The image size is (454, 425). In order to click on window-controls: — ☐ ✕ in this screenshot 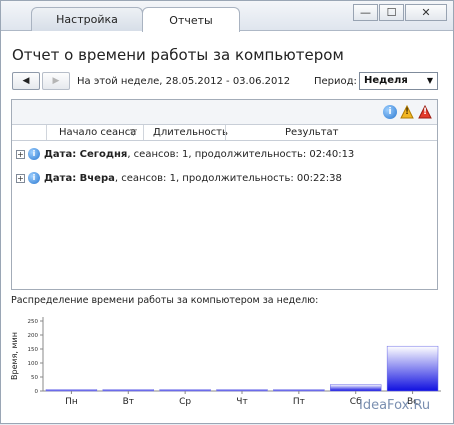, I will do `click(400, 12)`.